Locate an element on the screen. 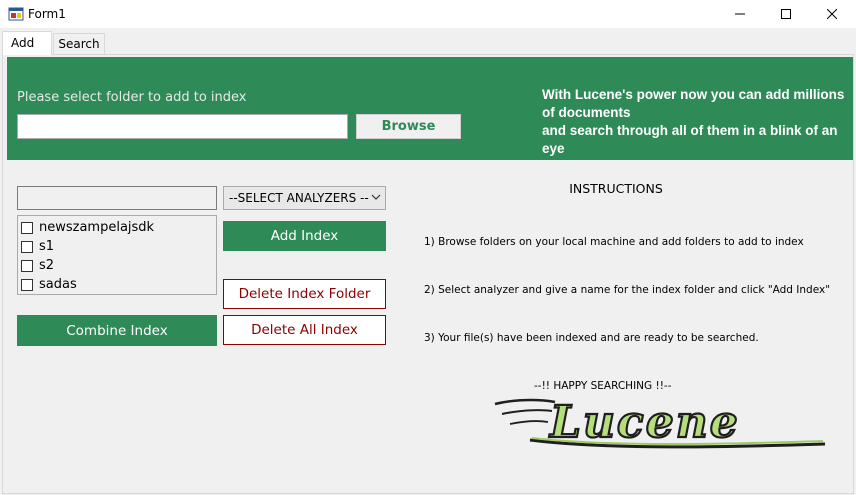  list-item: sadas is located at coordinates (49, 284).